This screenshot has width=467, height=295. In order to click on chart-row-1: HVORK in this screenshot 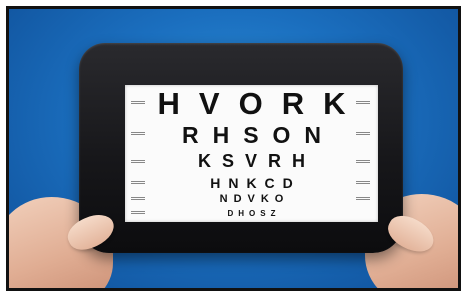, I will do `click(251, 103)`.